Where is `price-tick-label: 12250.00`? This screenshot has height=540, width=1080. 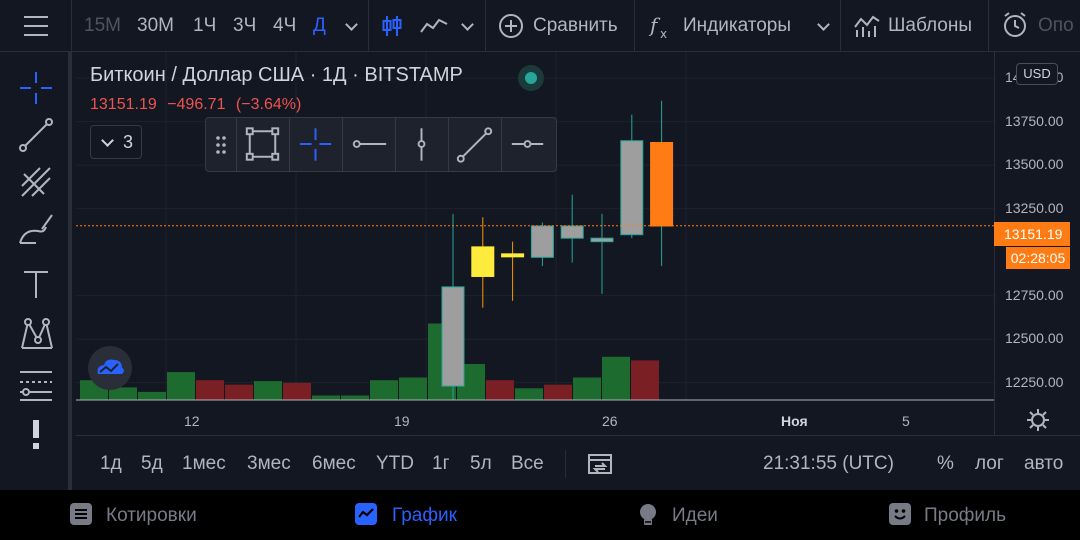 price-tick-label: 12250.00 is located at coordinates (1034, 381).